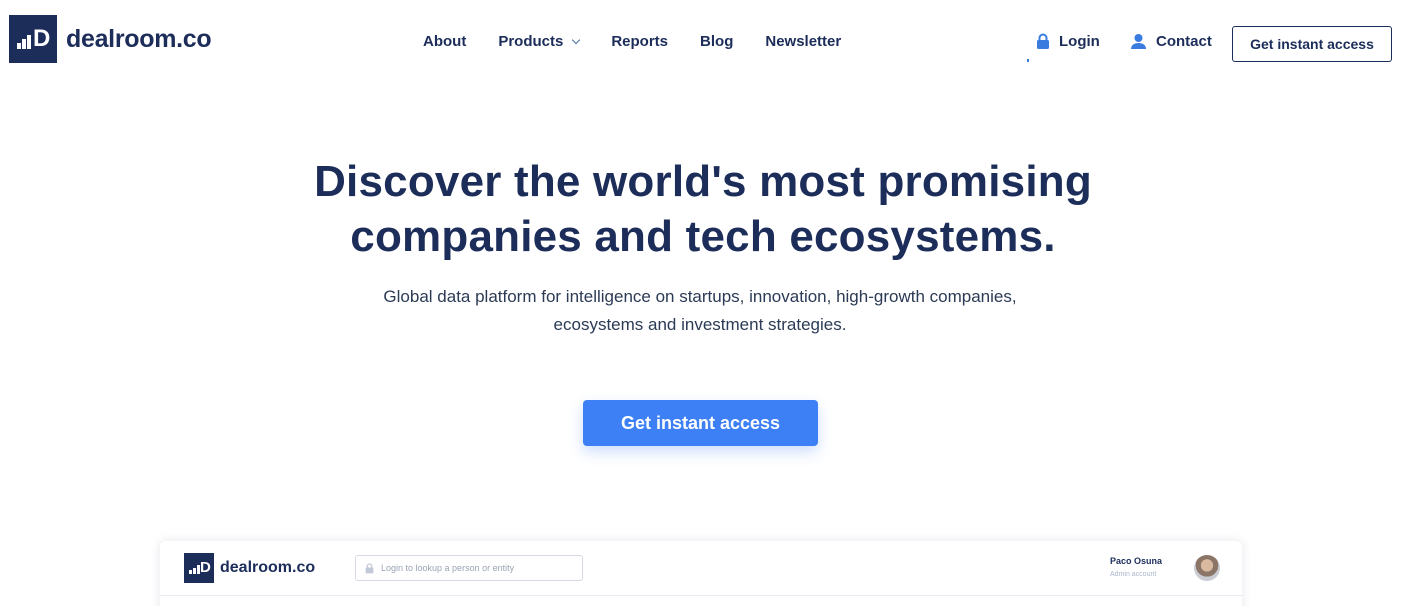  I want to click on hero-title-line-1: Discover the world's most promising, so click(703, 181).